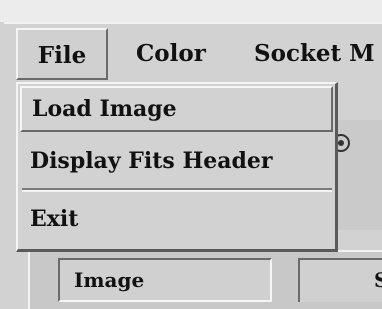 Image resolution: width=382 pixels, height=309 pixels. I want to click on menu-separator, so click(177, 190).